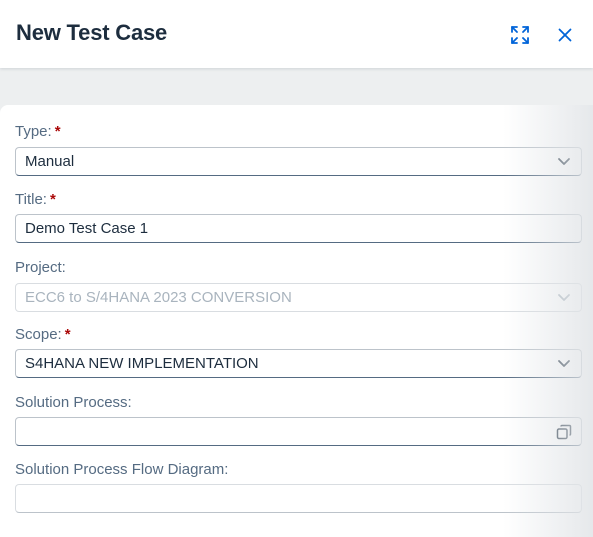 This screenshot has height=537, width=593. What do you see at coordinates (298, 363) in the screenshot?
I see `scope-select: S4HANA NEW IMPLEMENTATION` at bounding box center [298, 363].